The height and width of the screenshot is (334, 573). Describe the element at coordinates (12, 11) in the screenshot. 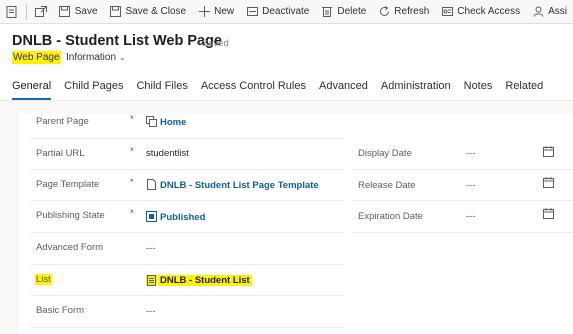

I see `form-selector-icon` at that location.